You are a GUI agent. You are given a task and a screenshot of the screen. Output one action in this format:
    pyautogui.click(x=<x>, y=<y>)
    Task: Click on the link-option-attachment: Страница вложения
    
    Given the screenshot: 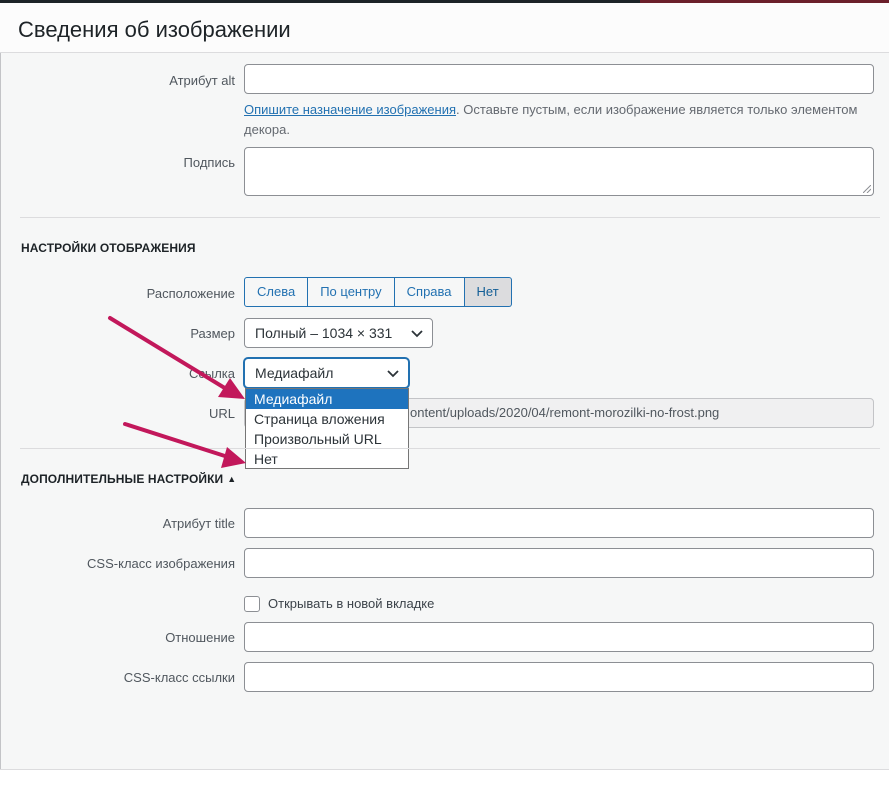 What is the action you would take?
    pyautogui.click(x=327, y=419)
    